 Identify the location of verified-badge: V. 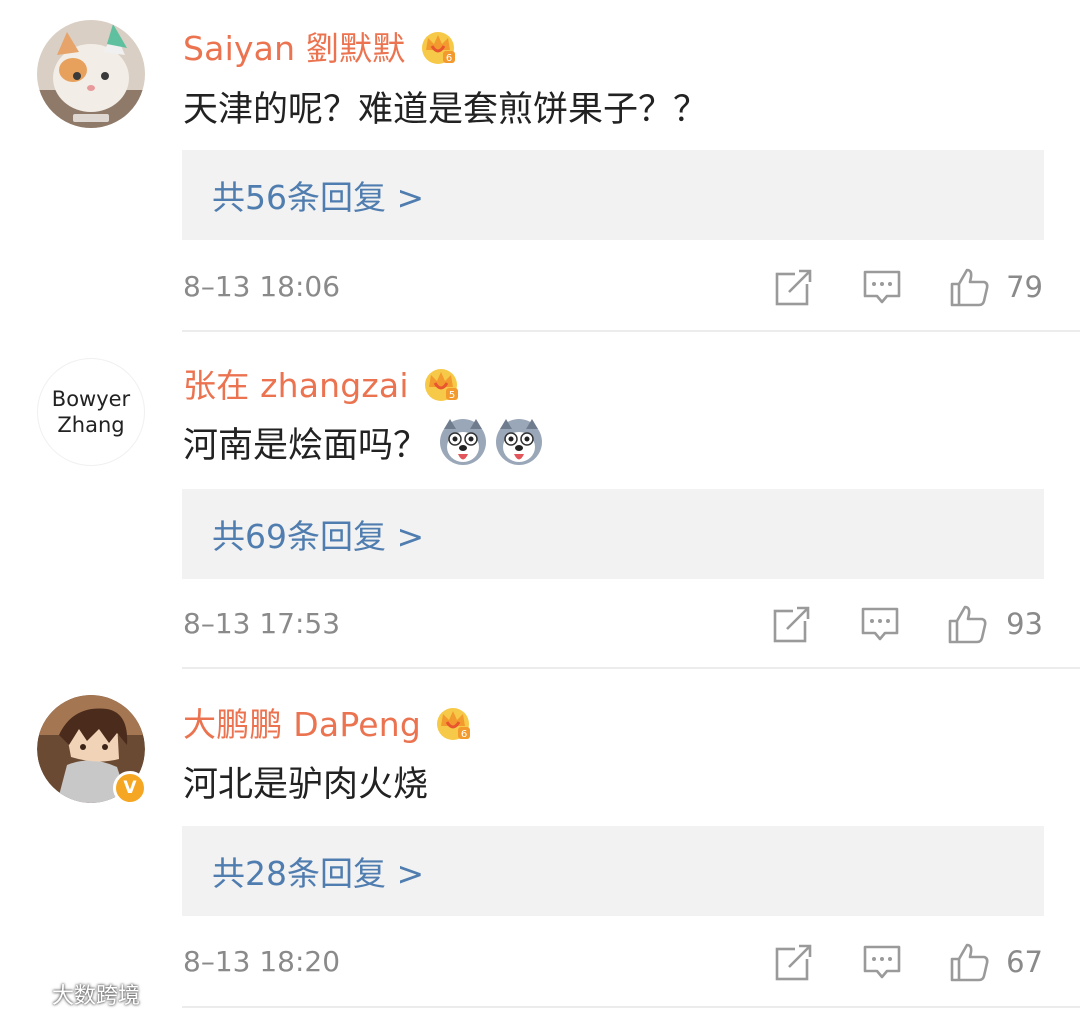
(130, 788).